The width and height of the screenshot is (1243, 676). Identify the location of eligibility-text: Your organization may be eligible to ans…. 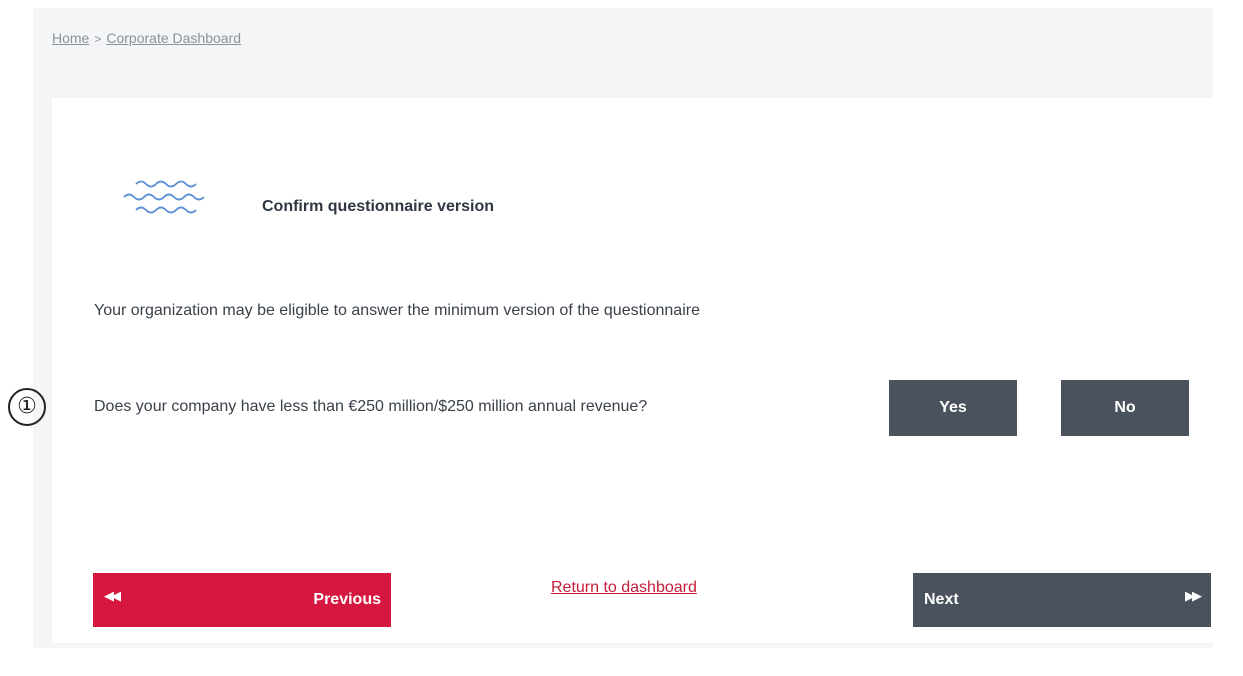
(397, 310).